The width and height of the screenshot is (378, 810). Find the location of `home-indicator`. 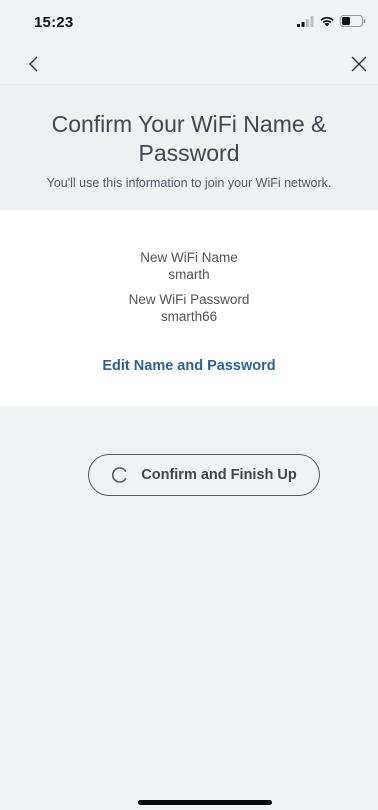

home-indicator is located at coordinates (205, 802).